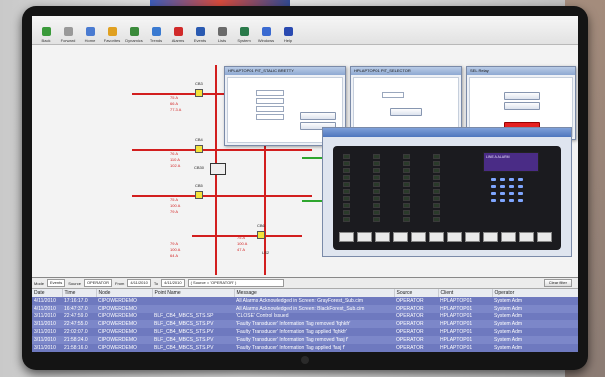  I want to click on toolbar-button-alarms: Alarms, so click(178, 35).